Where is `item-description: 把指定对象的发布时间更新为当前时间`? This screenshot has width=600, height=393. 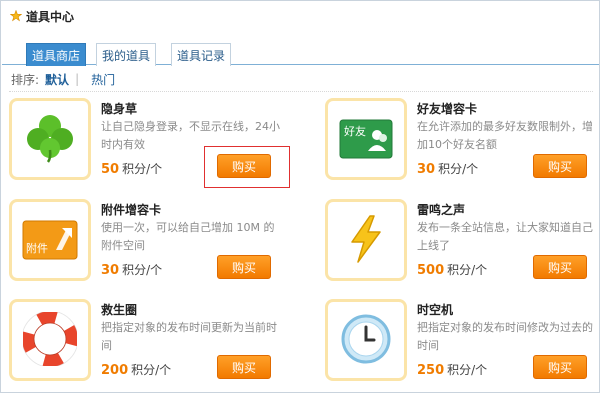
item-description: 把指定对象的发布时间更新为当前时间 is located at coordinates (189, 336).